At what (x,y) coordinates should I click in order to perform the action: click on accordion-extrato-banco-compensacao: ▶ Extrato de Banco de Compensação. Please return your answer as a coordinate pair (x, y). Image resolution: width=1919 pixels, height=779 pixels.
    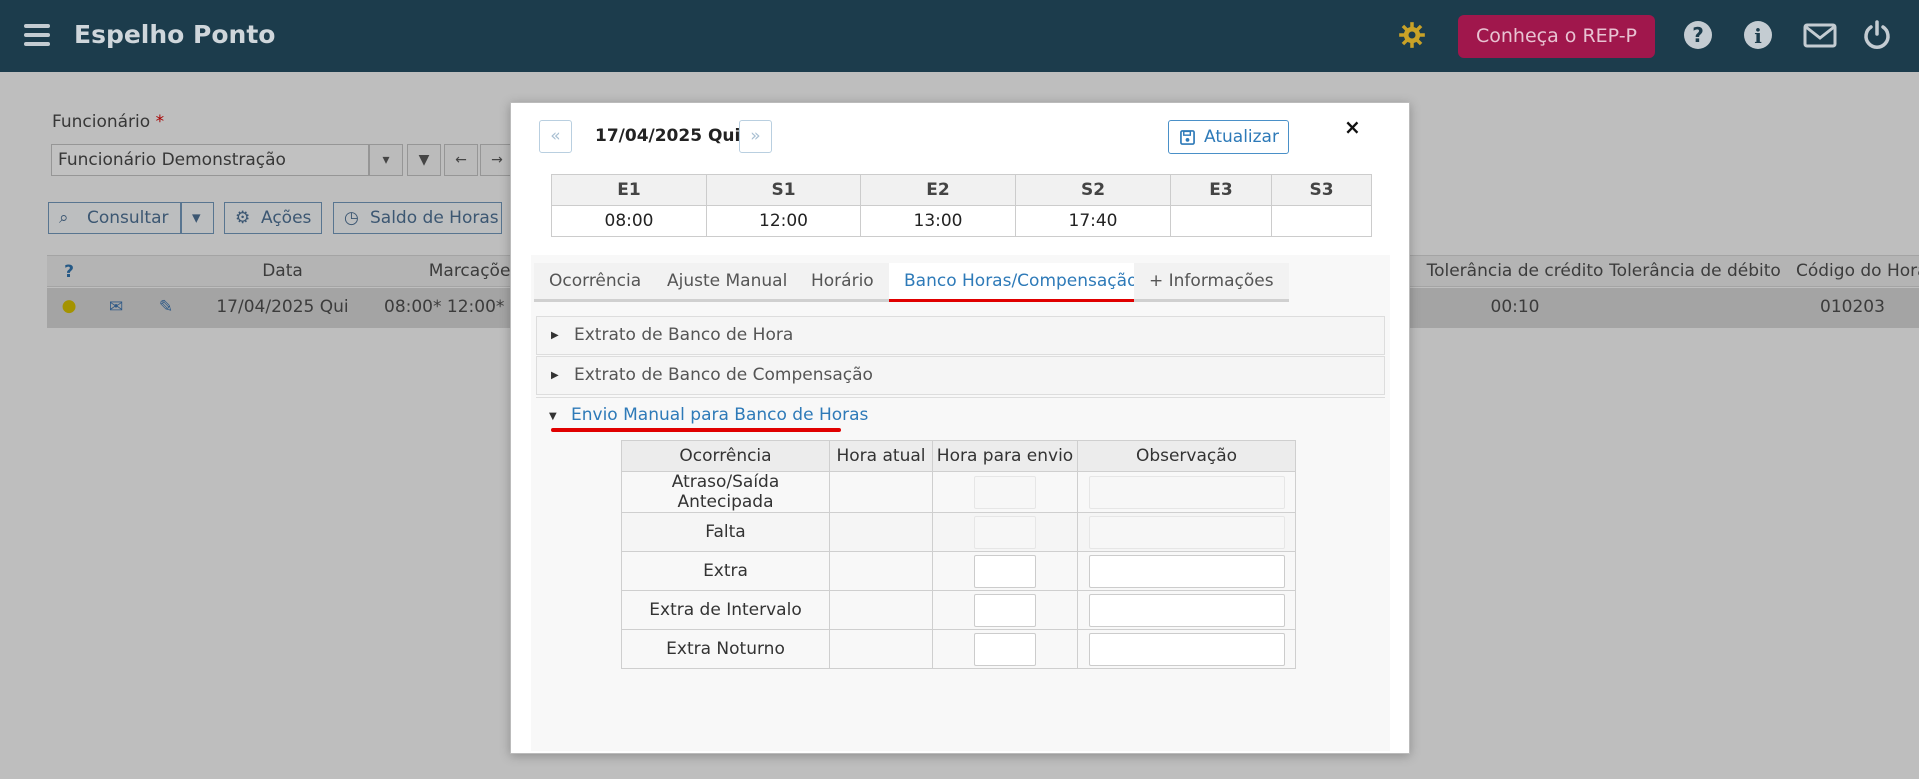
    Looking at the image, I should click on (960, 375).